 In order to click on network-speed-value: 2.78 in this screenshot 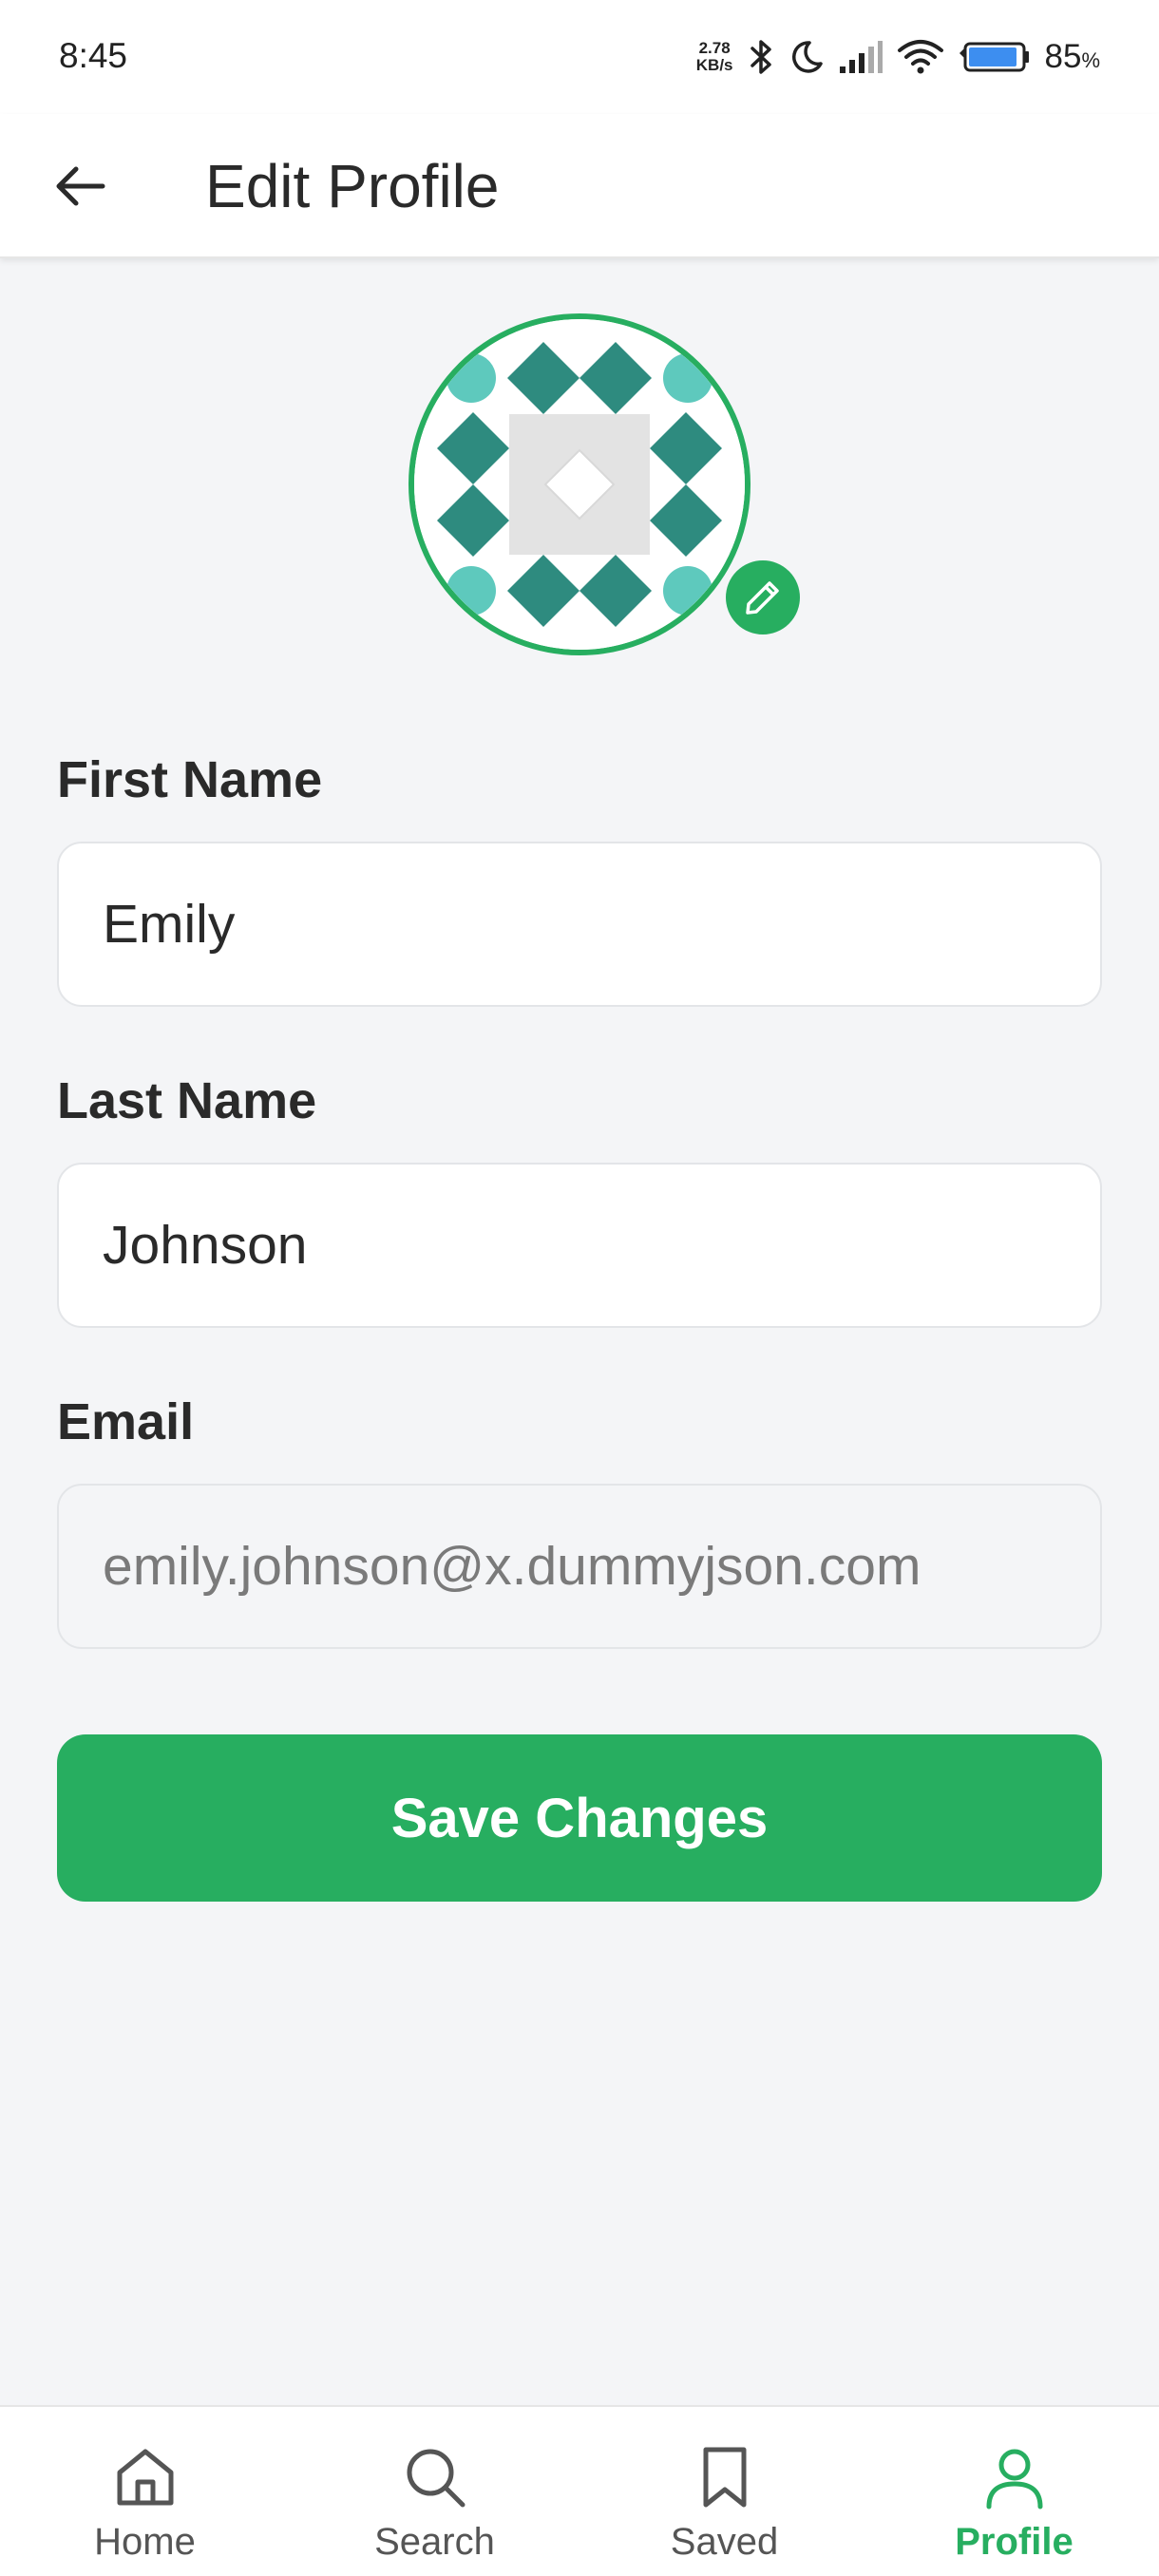, I will do `click(714, 48)`.